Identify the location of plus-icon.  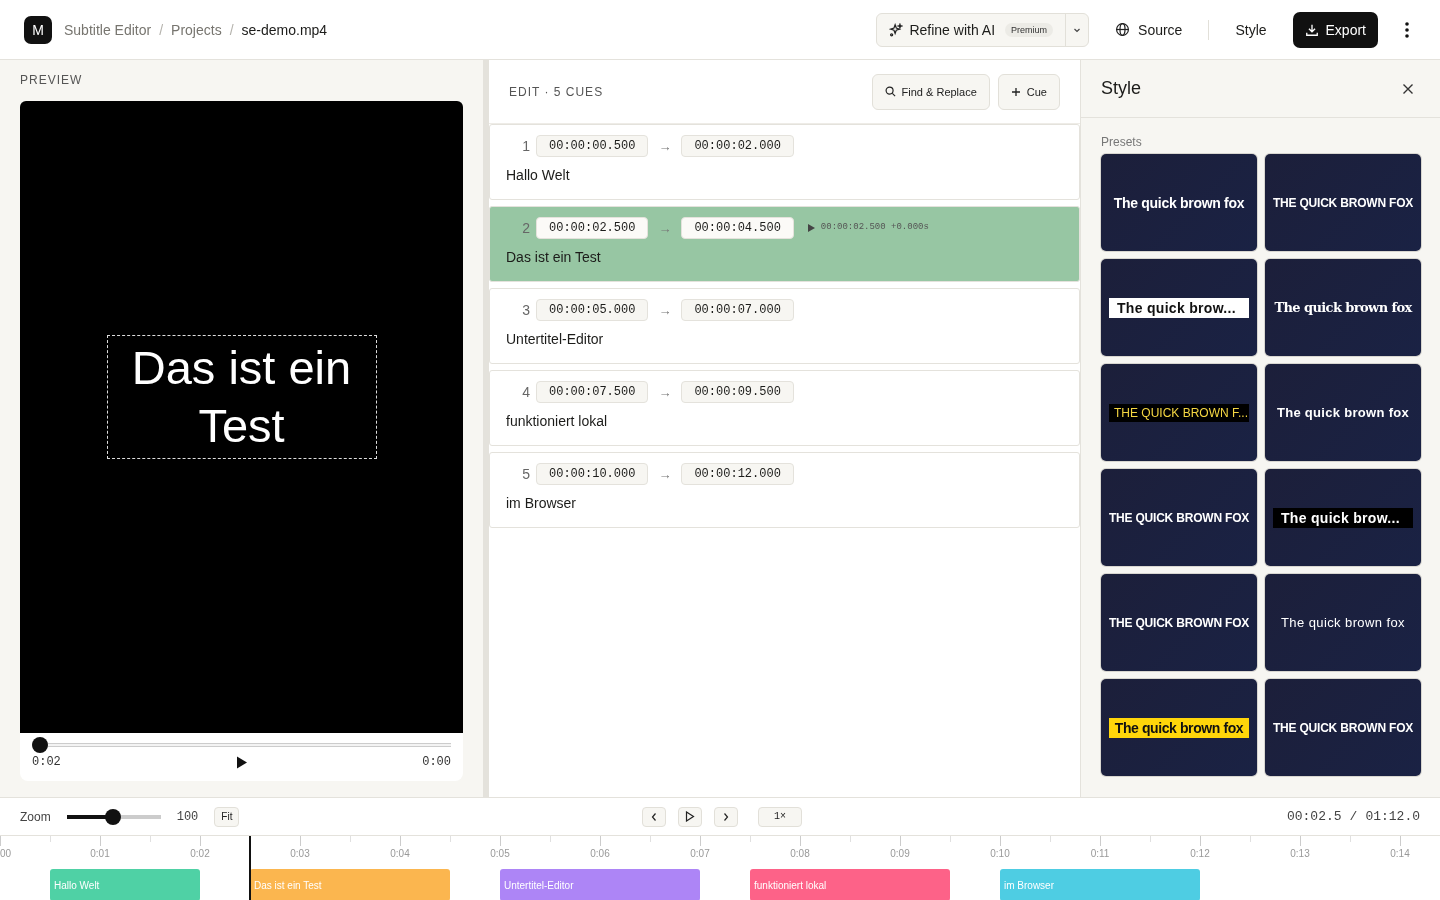
(1015, 91).